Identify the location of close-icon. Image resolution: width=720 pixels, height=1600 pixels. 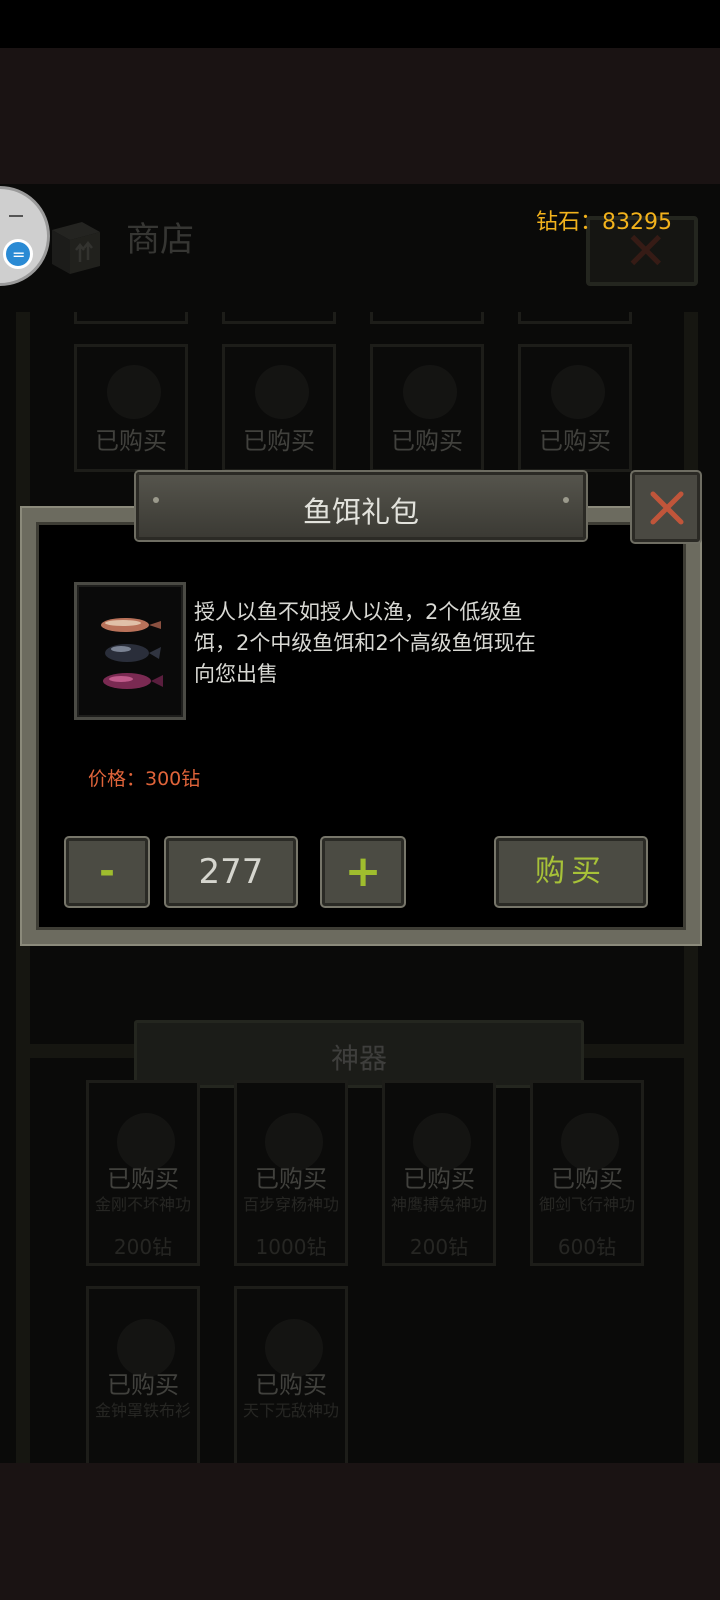
(667, 508).